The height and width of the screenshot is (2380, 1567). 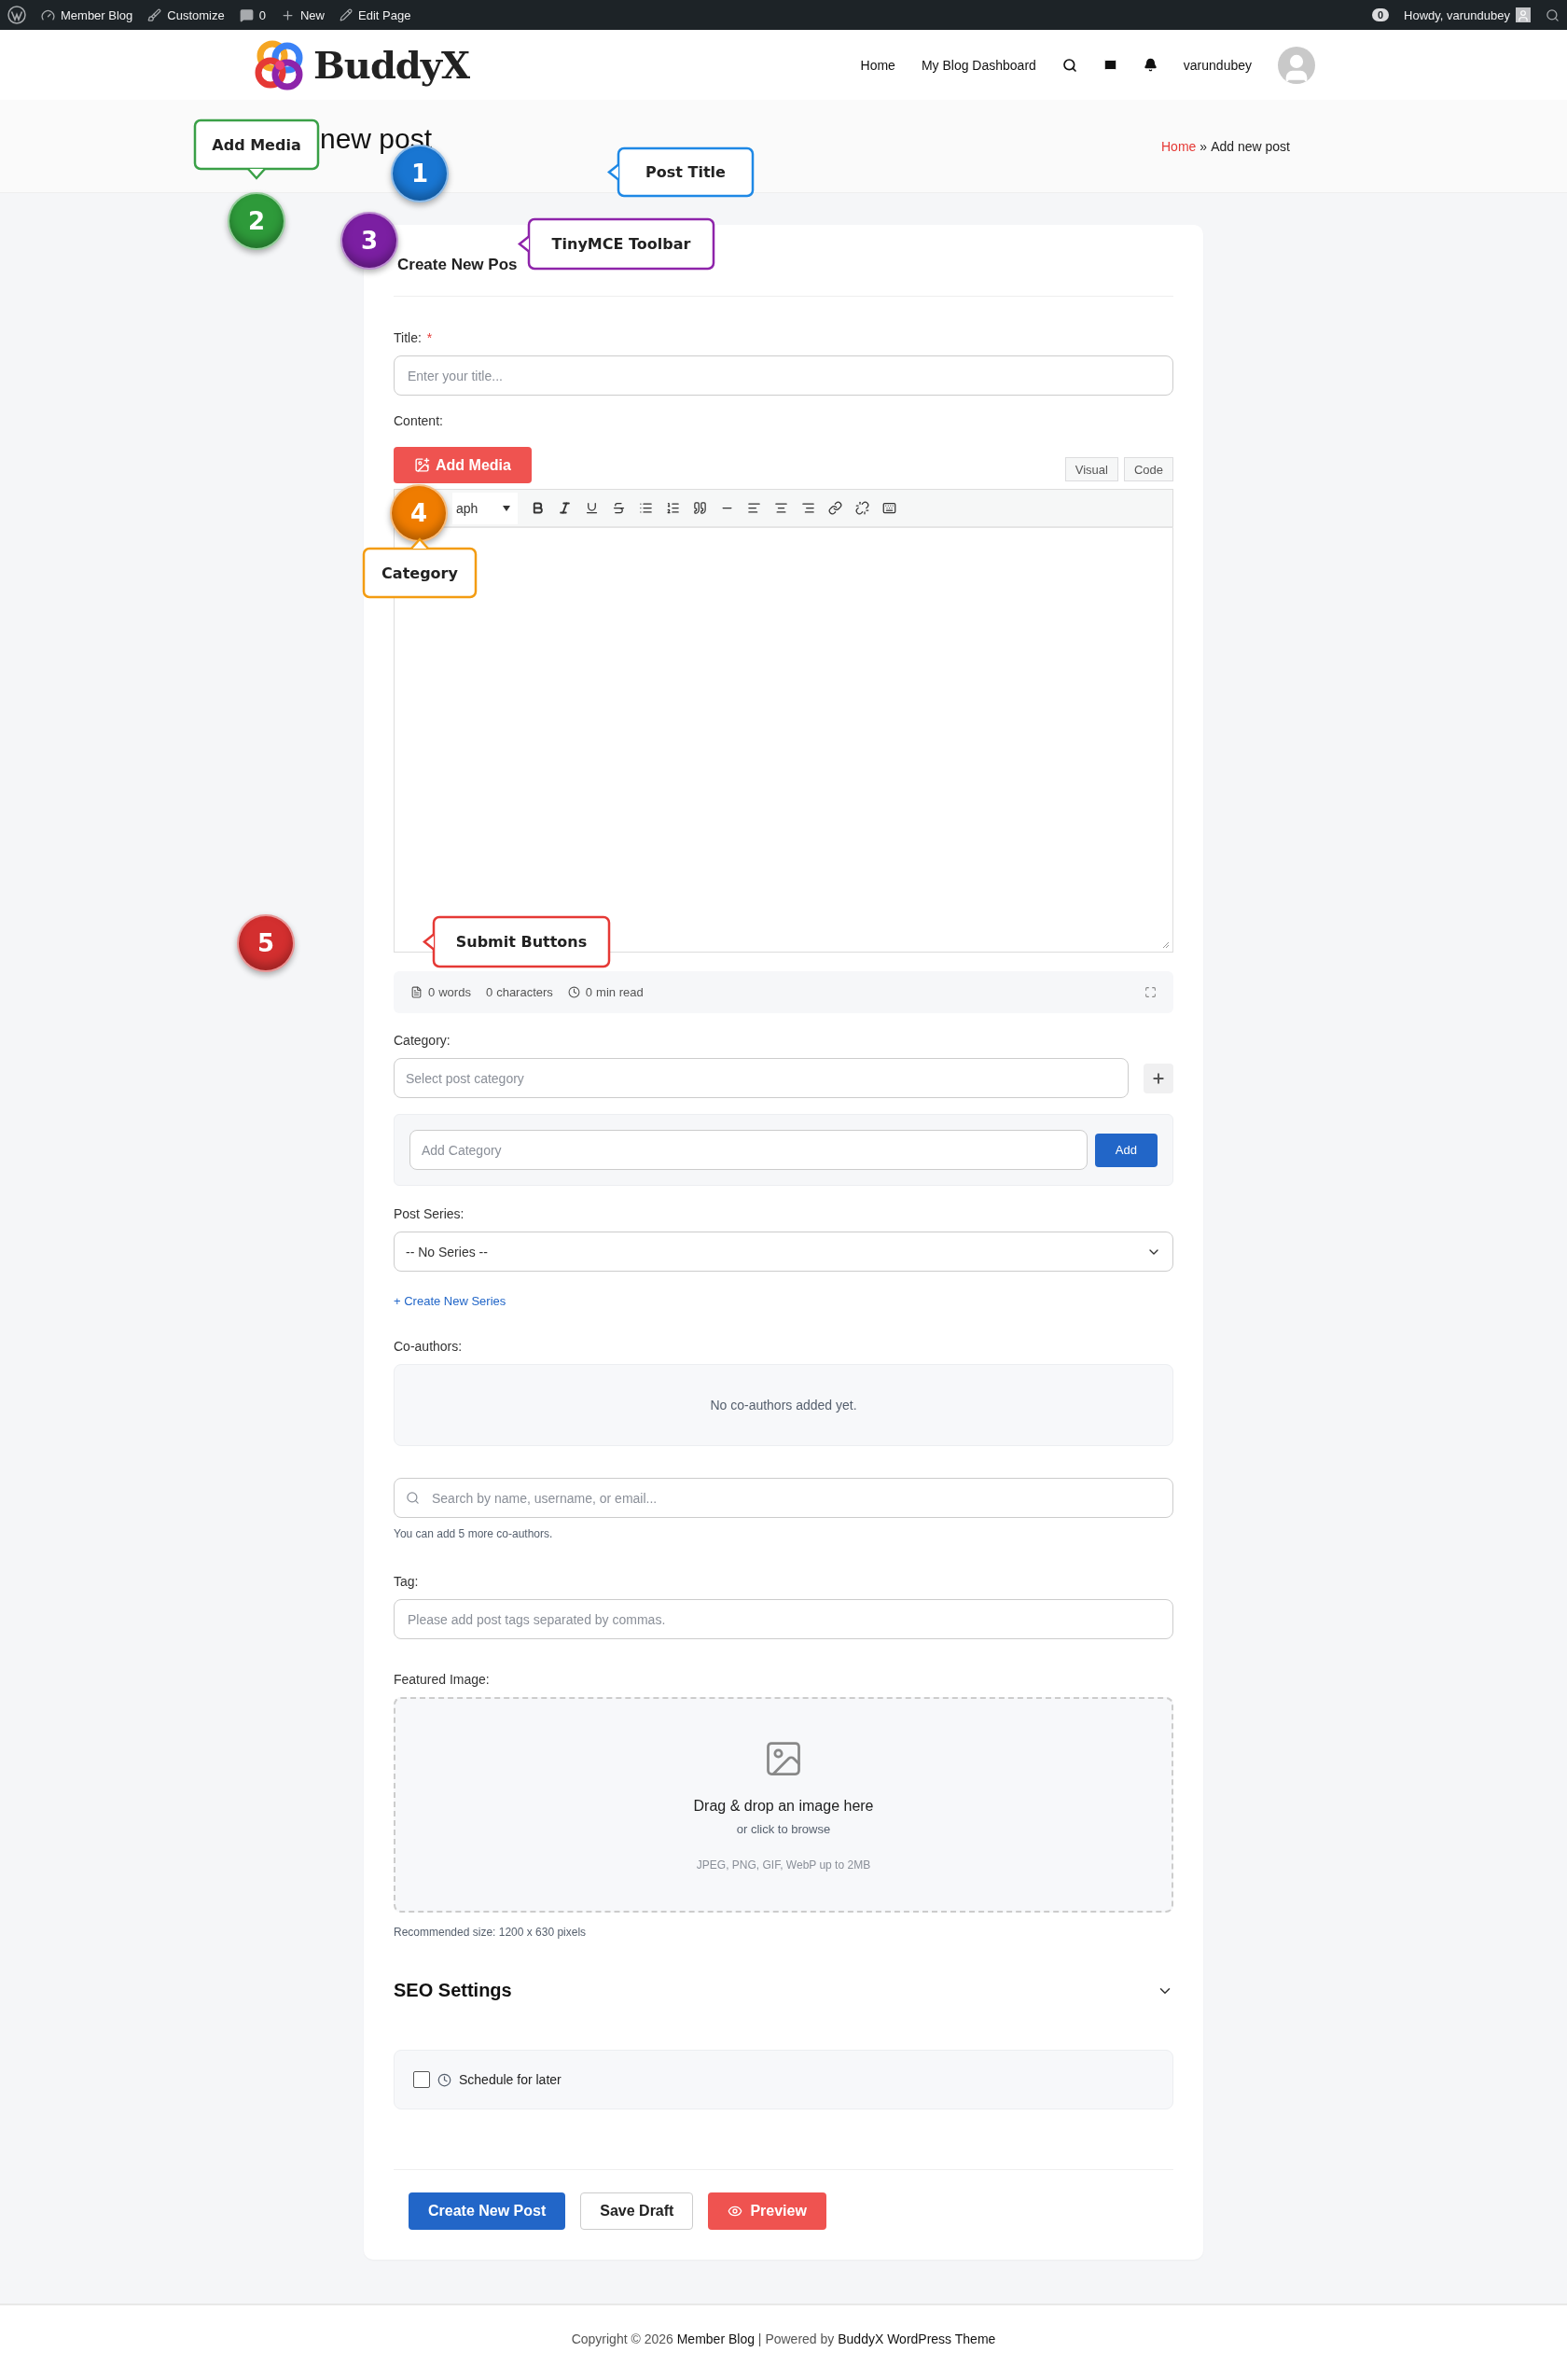 I want to click on series-select: -- No Series --, so click(x=783, y=1252).